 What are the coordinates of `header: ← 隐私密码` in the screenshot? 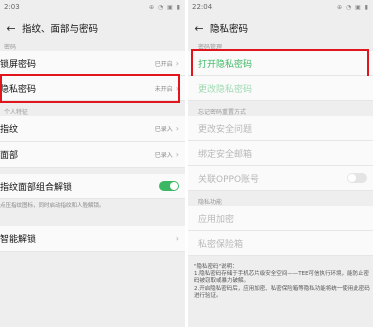 It's located at (280, 28).